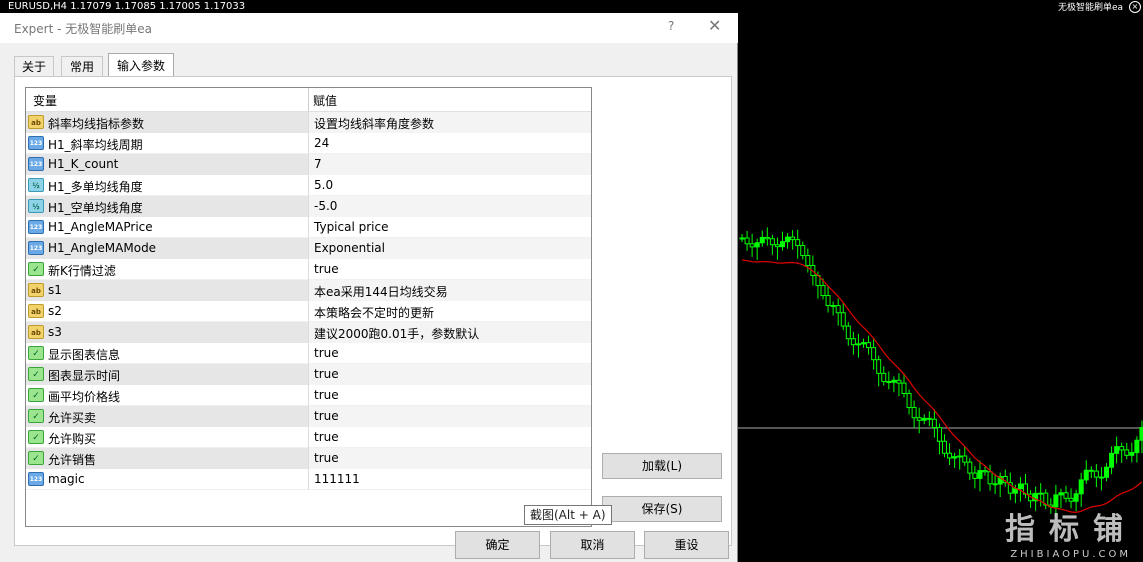 The height and width of the screenshot is (562, 1143). Describe the element at coordinates (322, 143) in the screenshot. I see `variable-value: 24` at that location.